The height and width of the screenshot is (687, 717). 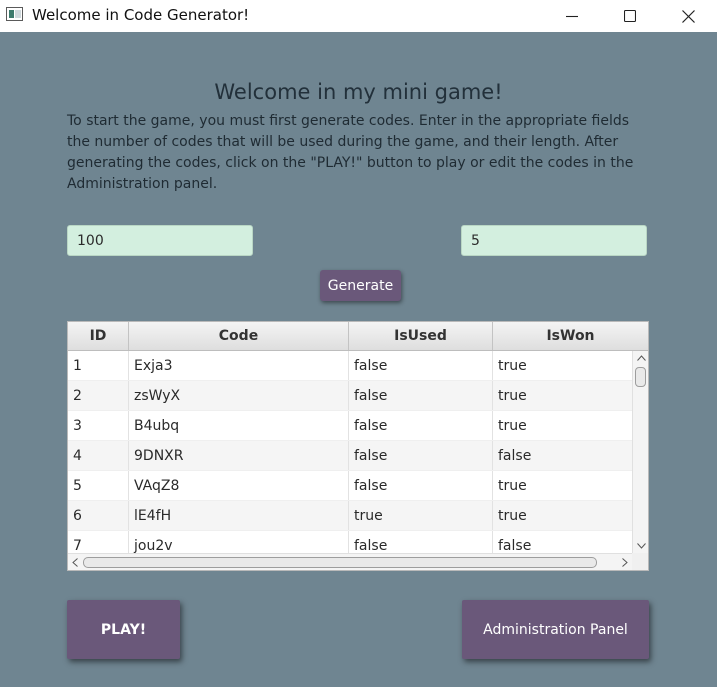 I want to click on cell-code: B4ubq, so click(x=239, y=425).